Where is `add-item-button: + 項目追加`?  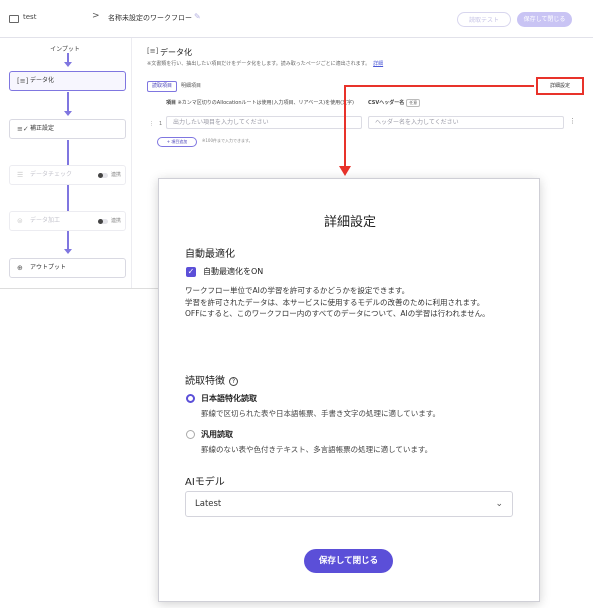 add-item-button: + 項目追加 is located at coordinates (177, 142).